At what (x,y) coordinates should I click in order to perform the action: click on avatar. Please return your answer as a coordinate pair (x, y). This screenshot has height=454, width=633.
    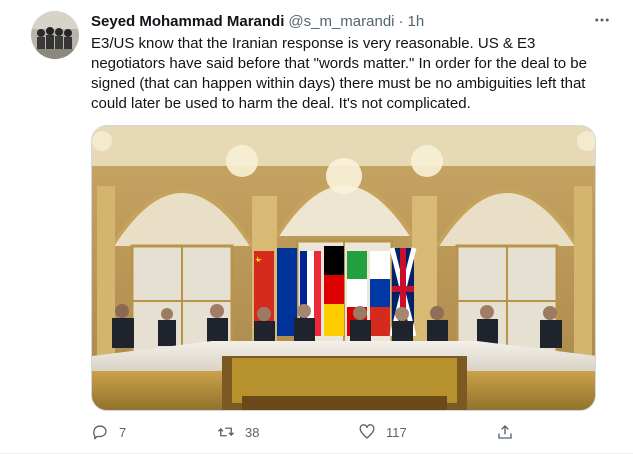
    Looking at the image, I should click on (55, 35).